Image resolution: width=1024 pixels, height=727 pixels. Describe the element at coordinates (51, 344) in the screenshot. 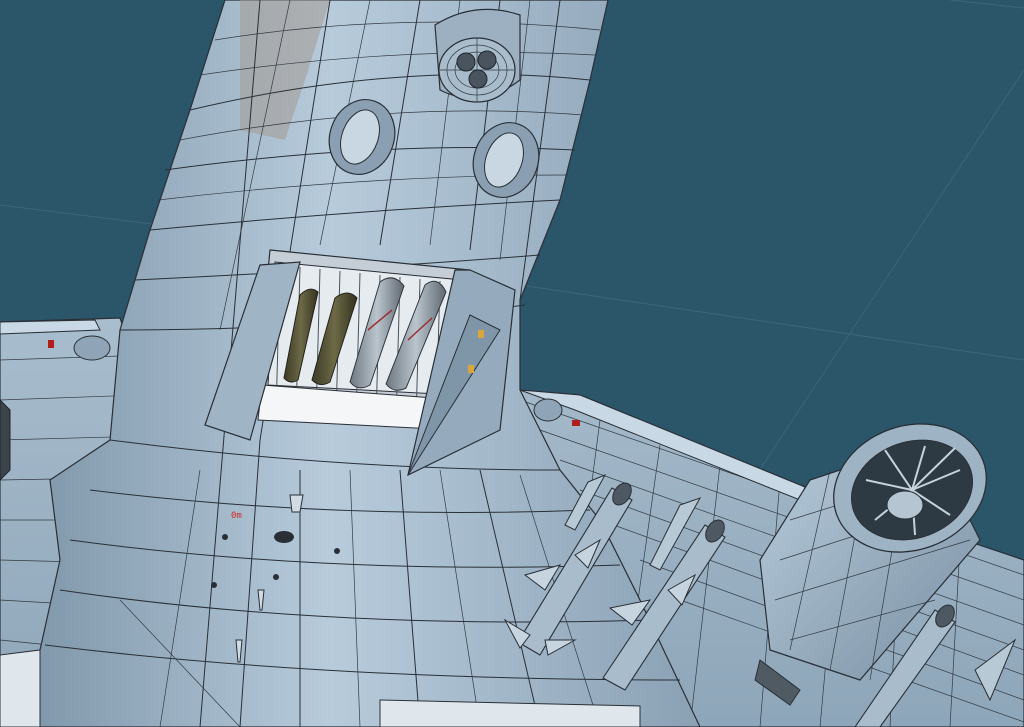

I see `nav-light-left` at that location.